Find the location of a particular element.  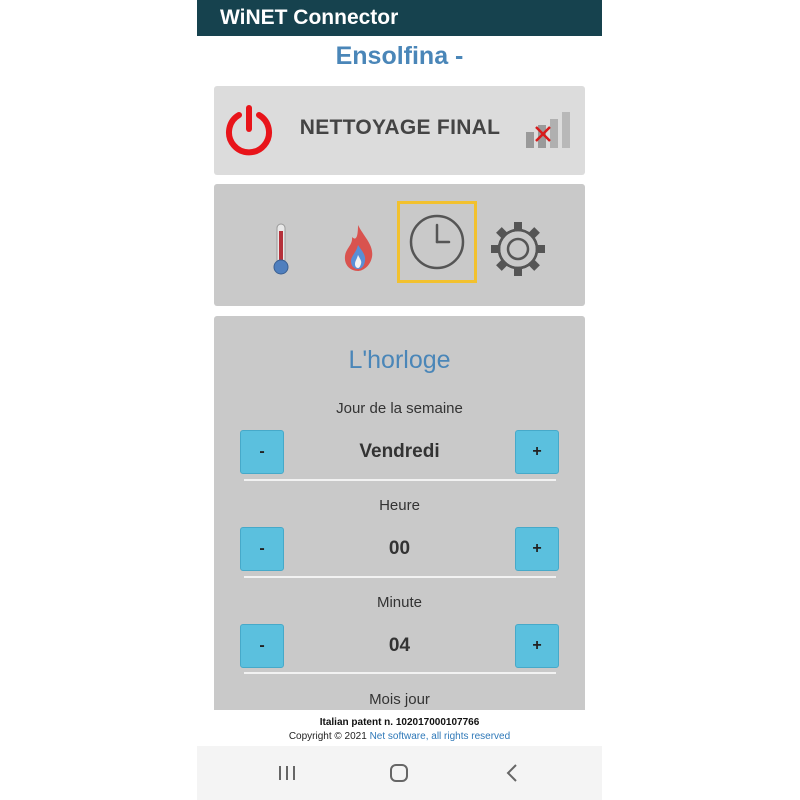

tab-settings is located at coordinates (518, 242).